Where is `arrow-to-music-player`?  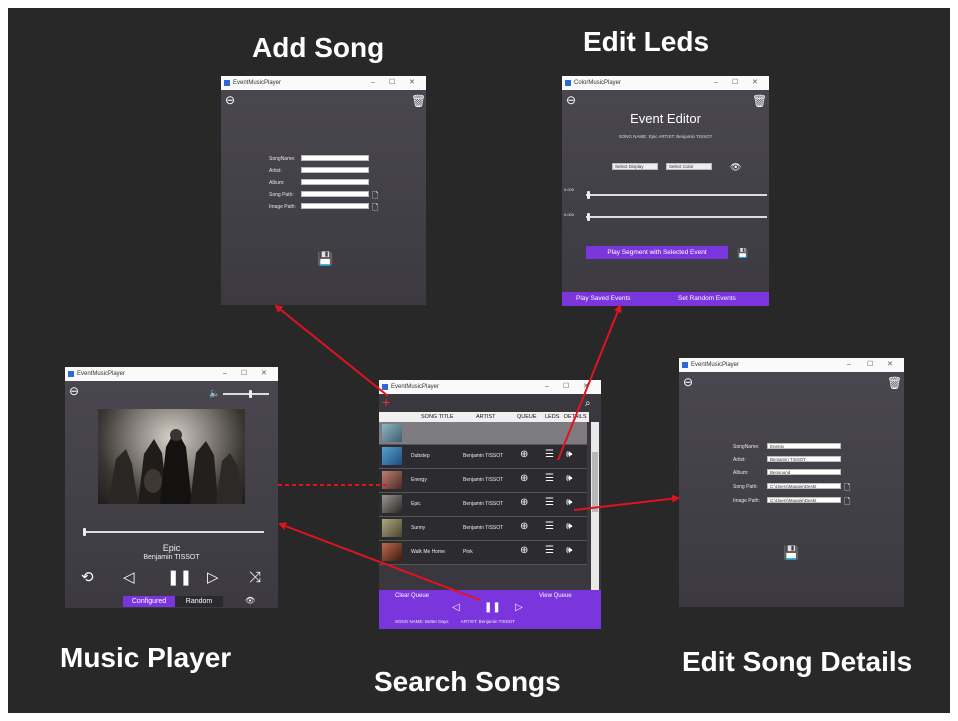
arrow-to-music-player is located at coordinates (379, 561).